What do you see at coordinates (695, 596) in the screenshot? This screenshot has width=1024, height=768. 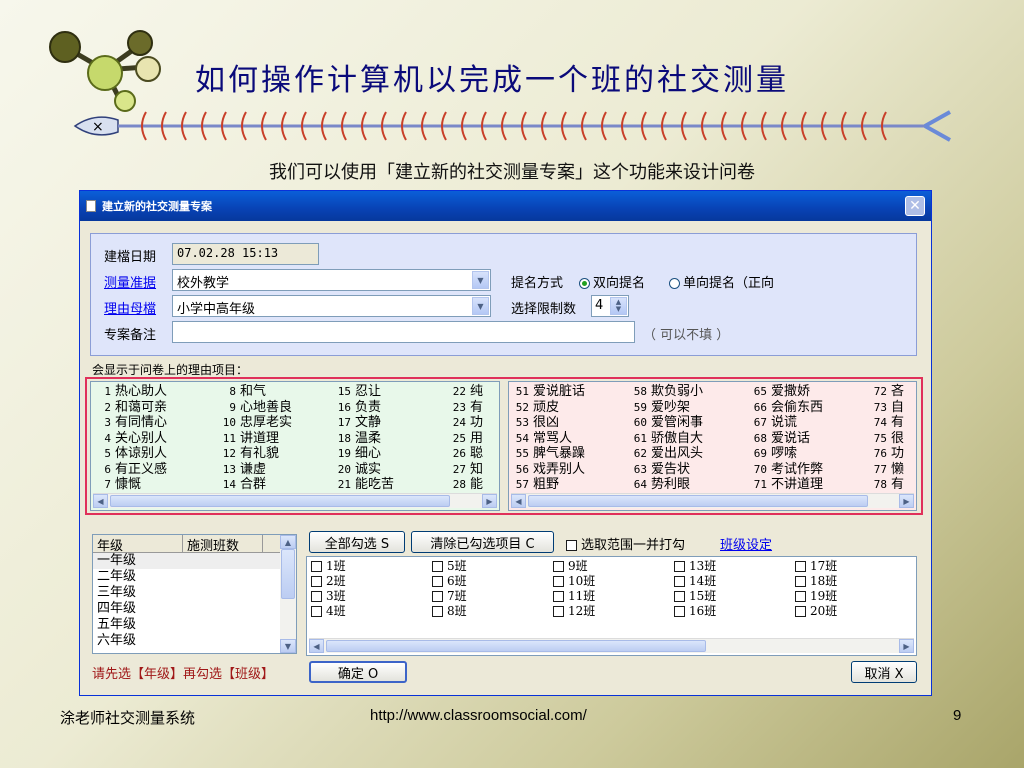 I see `class-checkbox-item: 15班` at bounding box center [695, 596].